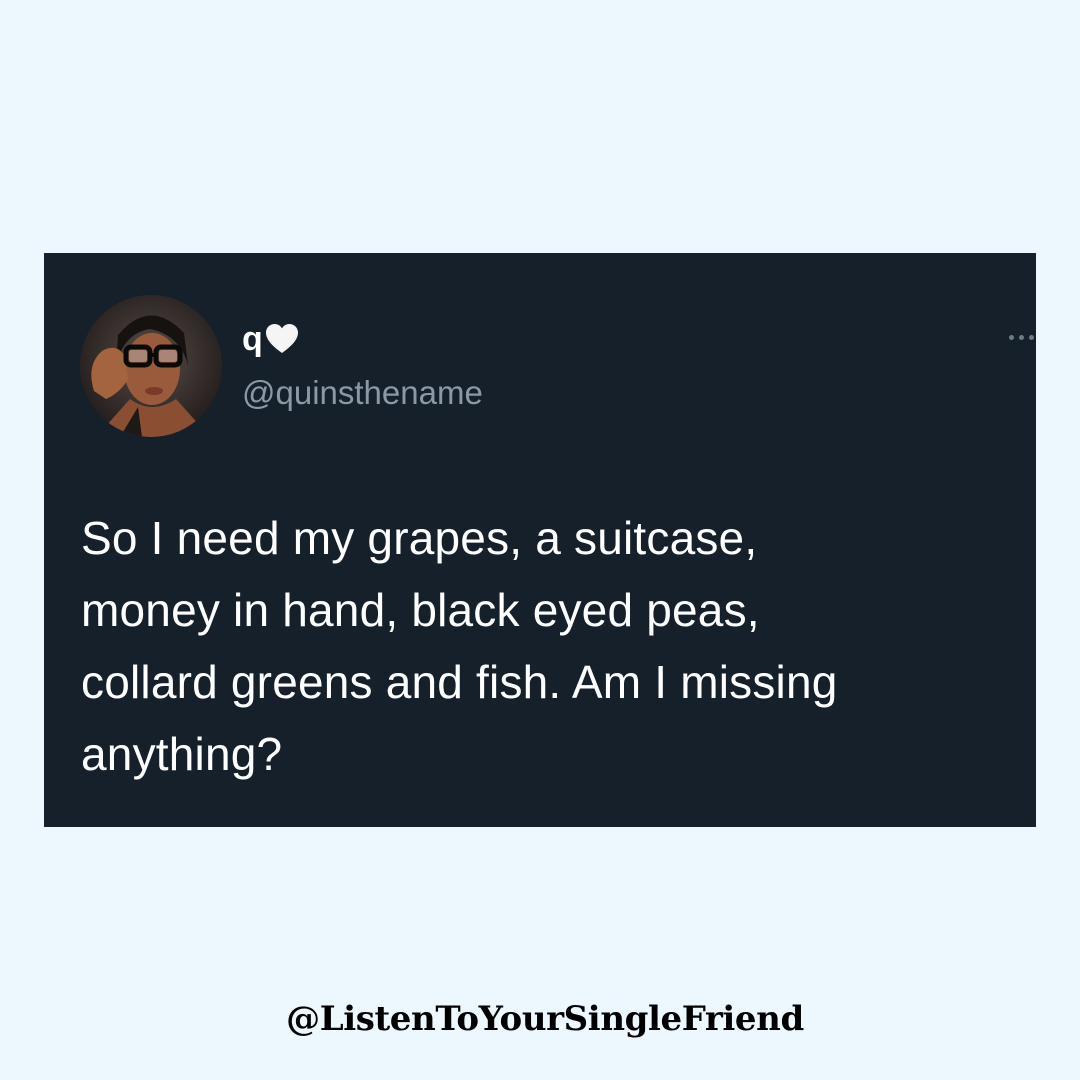 This screenshot has height=1080, width=1080. Describe the element at coordinates (420, 610) in the screenshot. I see `tweet-text-line: money in hand, black eyed peas,` at that location.